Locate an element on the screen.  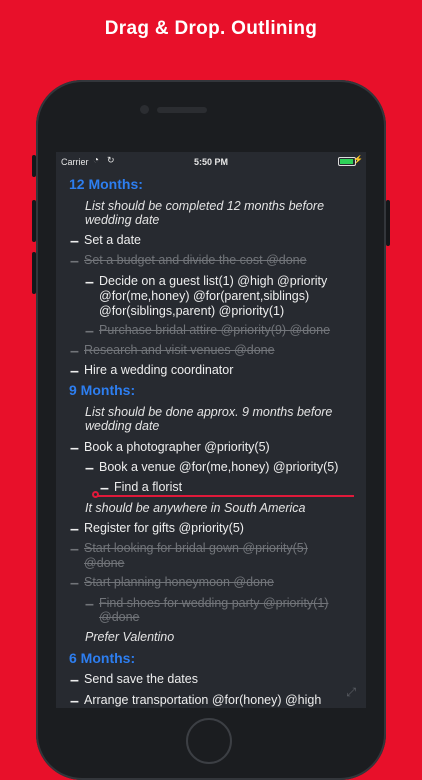
task-text: Hire a wedding coordinator is located at coordinates (159, 370).